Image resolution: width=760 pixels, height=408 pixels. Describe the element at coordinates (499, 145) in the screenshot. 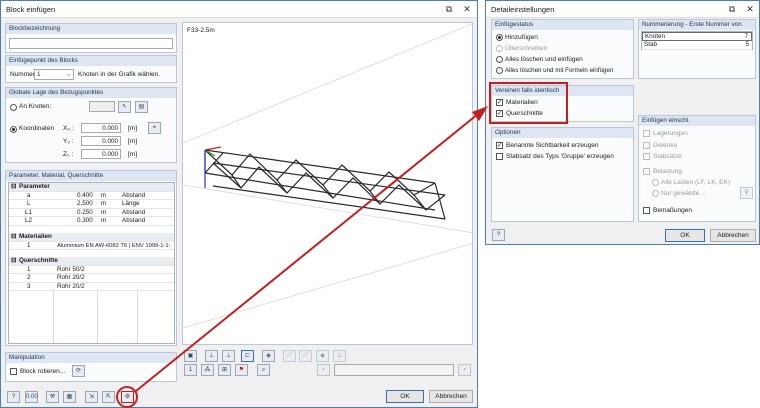

I see `named-visibility-checkbox: ✓` at that location.